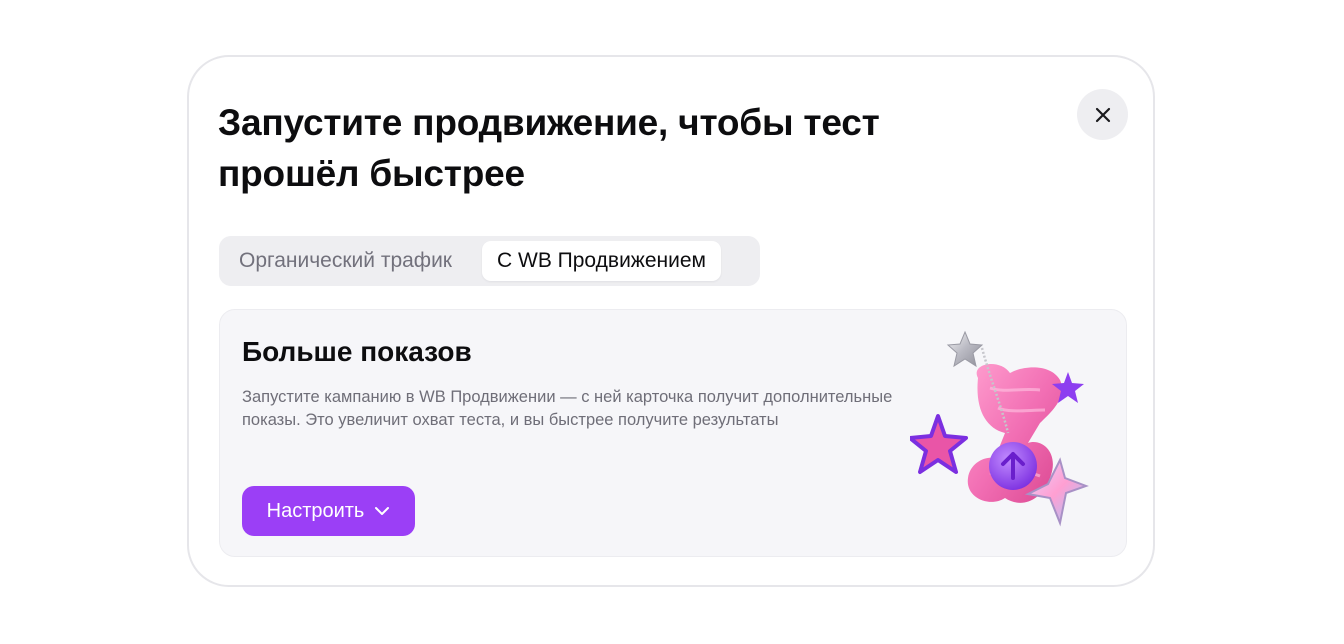 The image size is (1344, 644). I want to click on setup-button-label: Настроить, so click(315, 510).